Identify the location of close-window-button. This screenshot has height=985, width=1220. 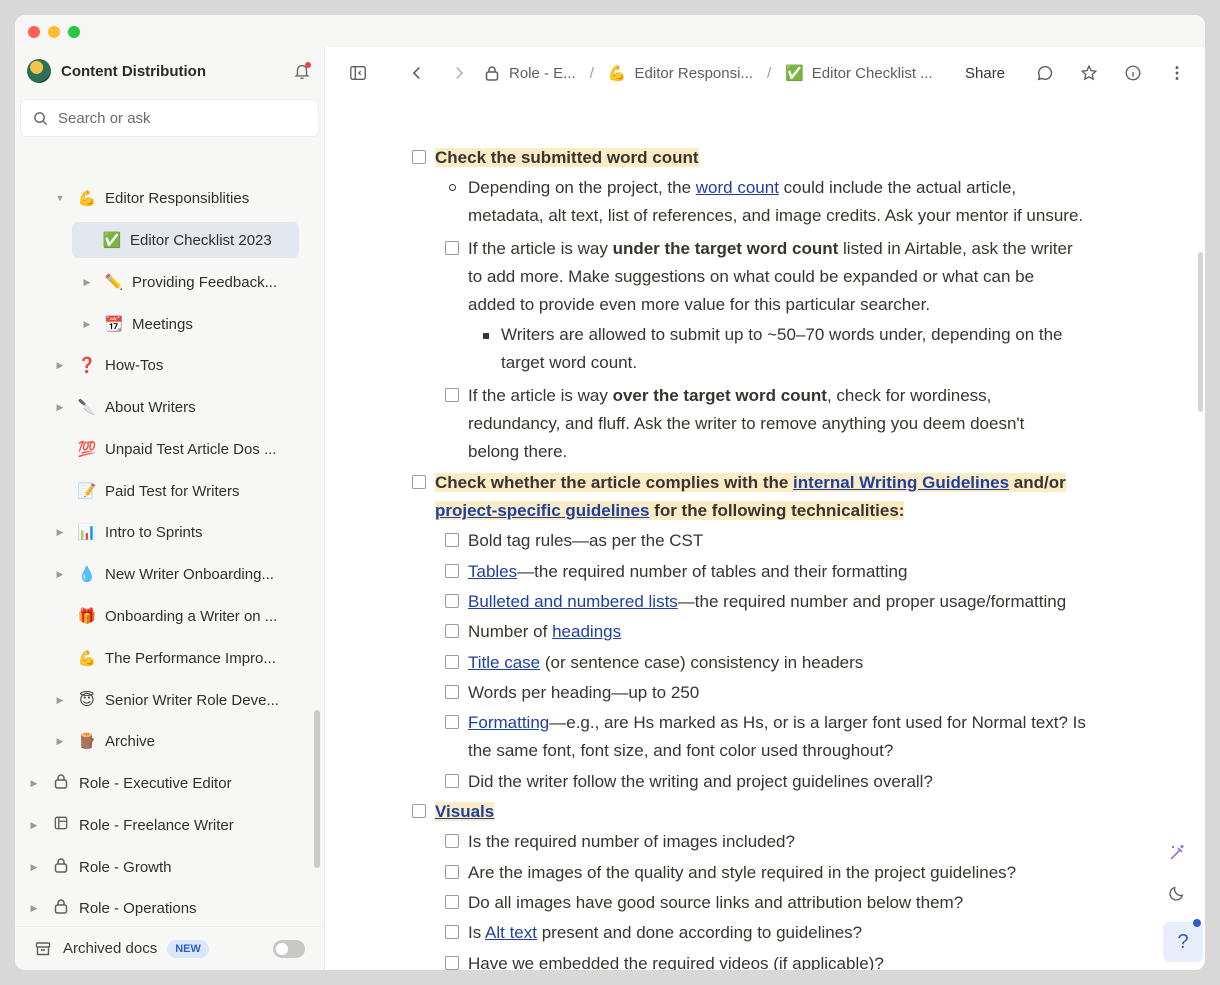
(34, 32).